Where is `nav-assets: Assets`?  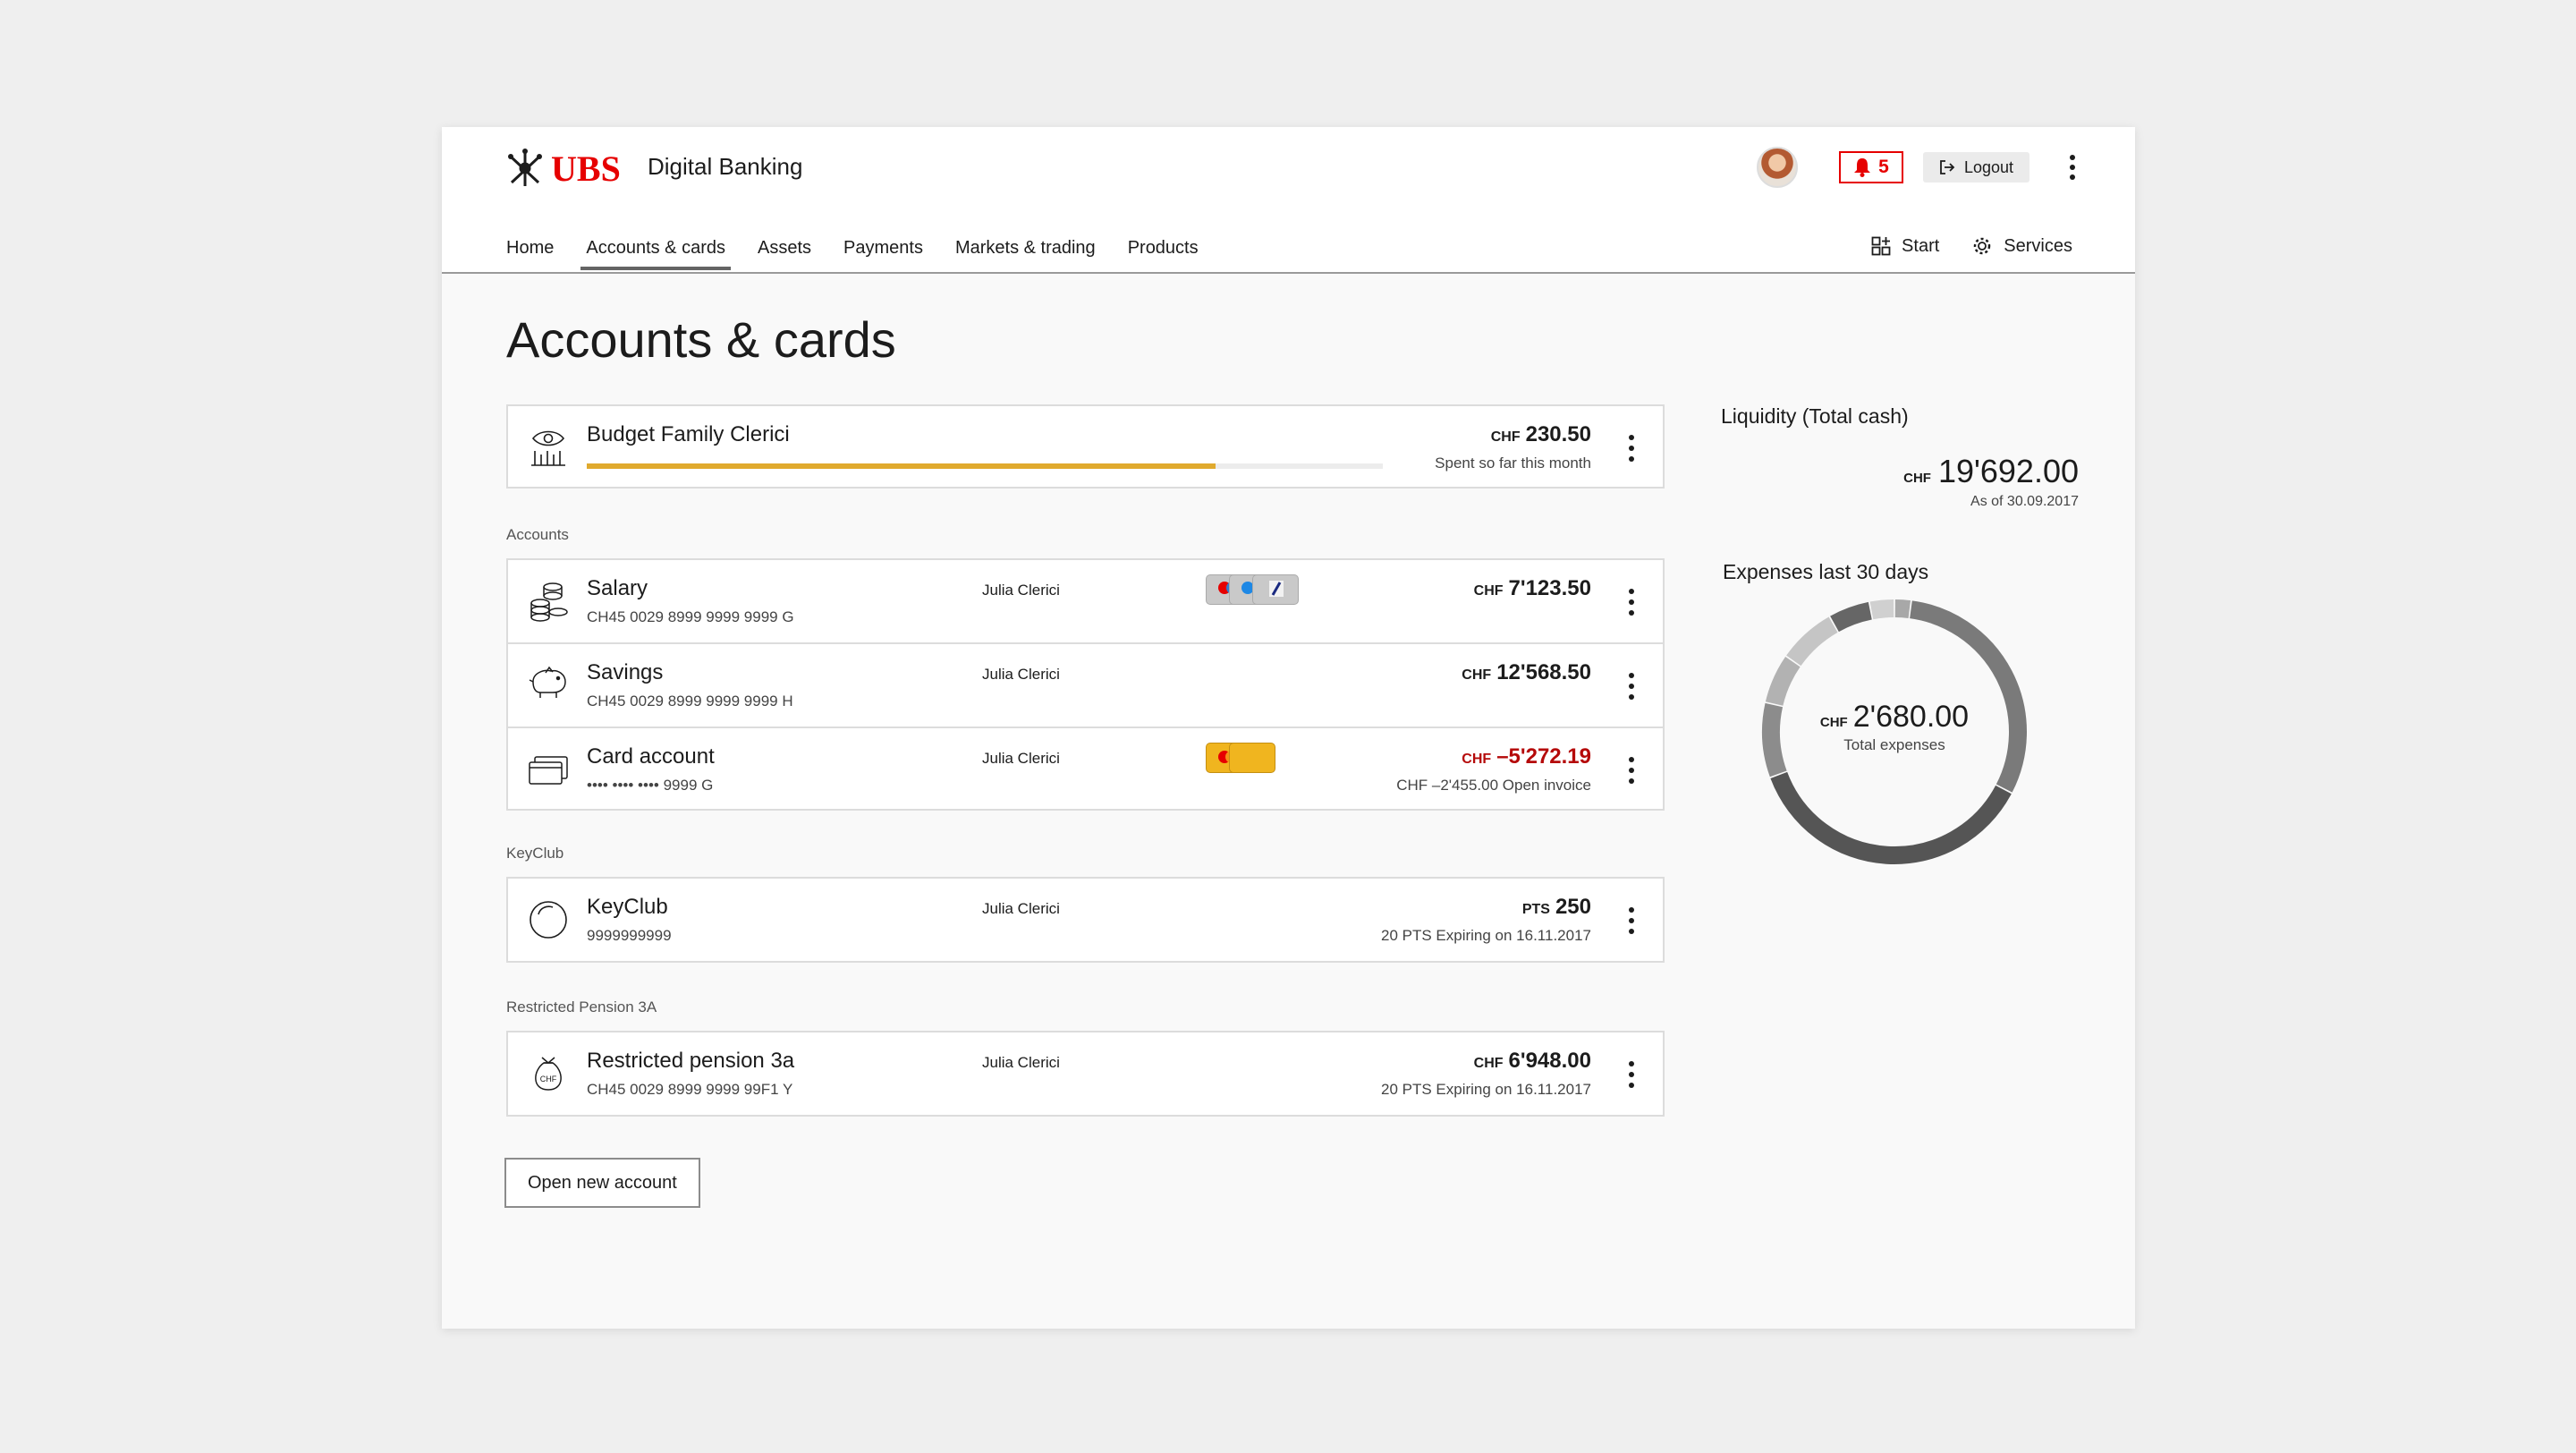 nav-assets: Assets is located at coordinates (784, 253).